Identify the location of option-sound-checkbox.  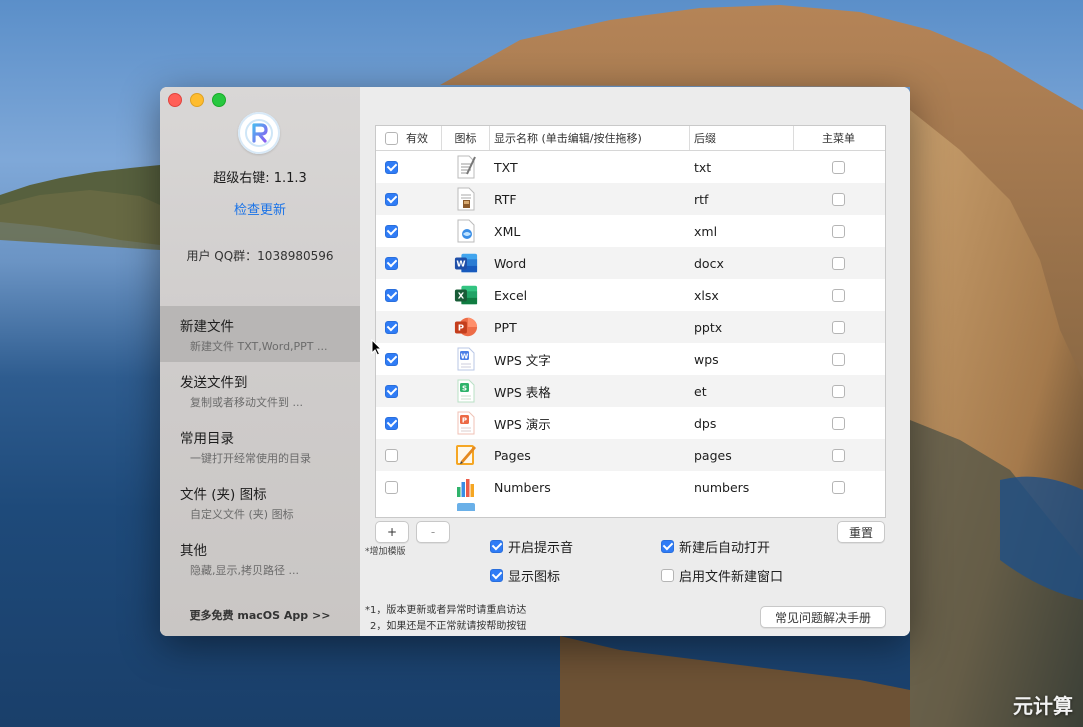
(496, 546).